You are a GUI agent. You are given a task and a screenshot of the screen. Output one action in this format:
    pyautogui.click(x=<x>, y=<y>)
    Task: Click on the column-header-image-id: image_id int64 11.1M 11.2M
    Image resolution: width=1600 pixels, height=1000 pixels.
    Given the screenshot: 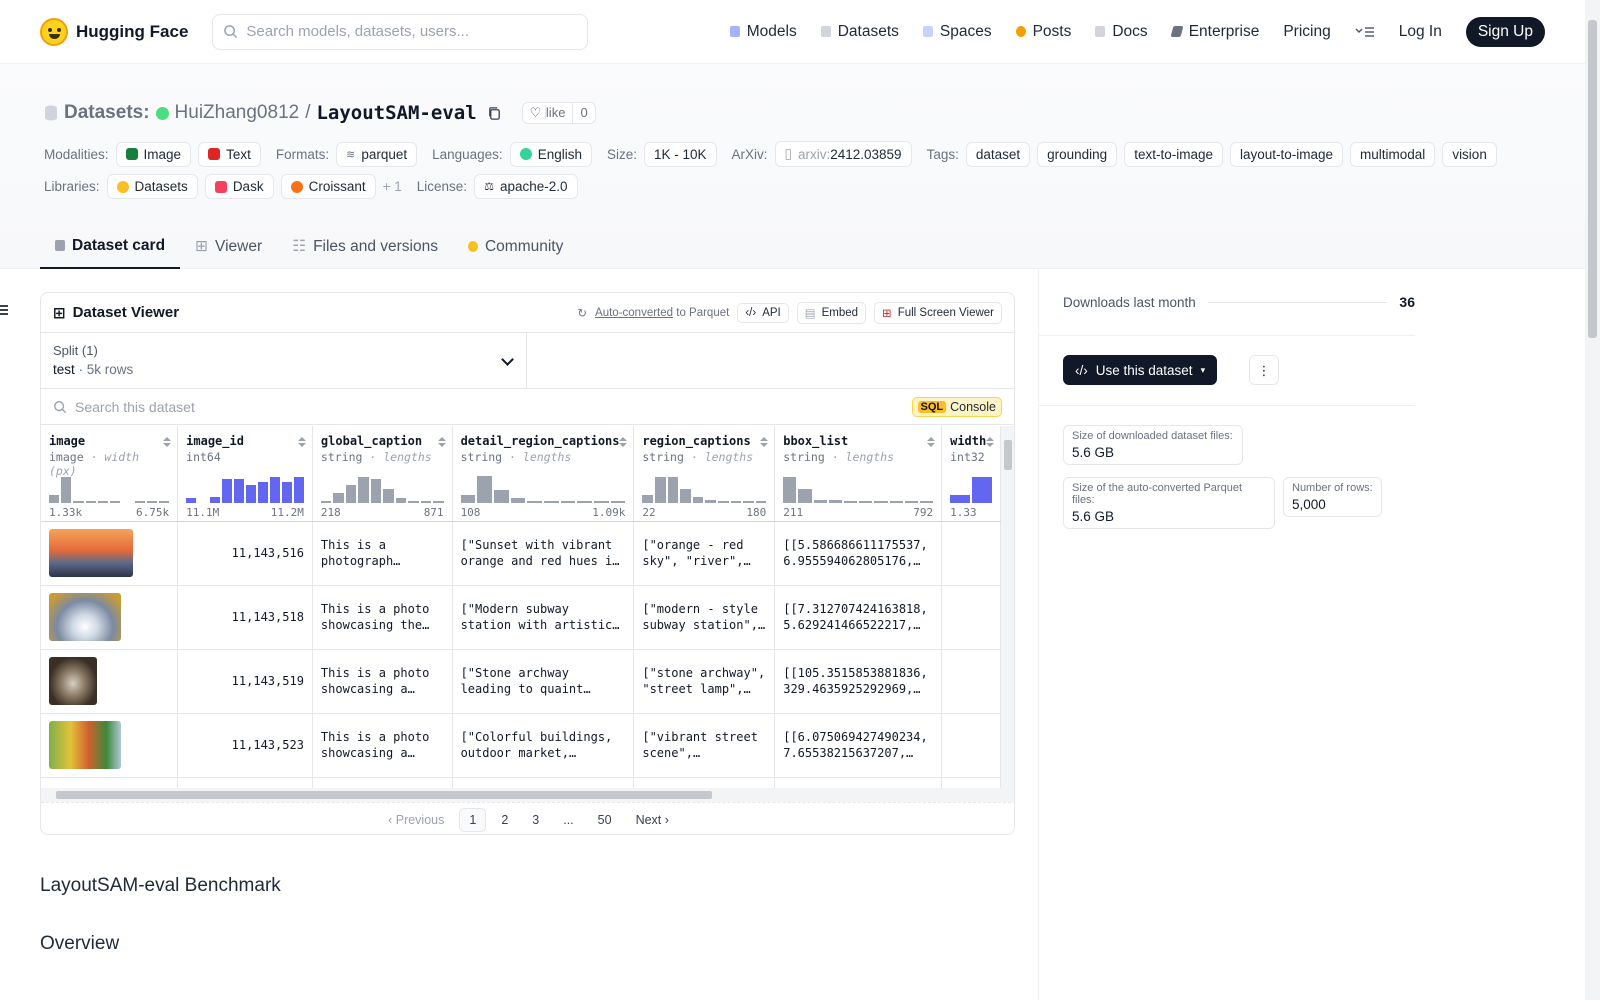 What is the action you would take?
    pyautogui.click(x=245, y=474)
    